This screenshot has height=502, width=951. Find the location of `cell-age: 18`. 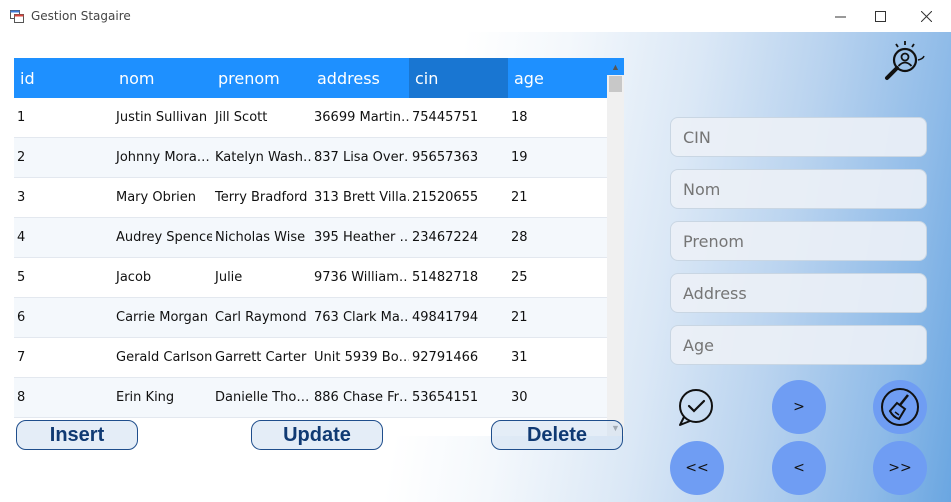

cell-age: 18 is located at coordinates (519, 117).